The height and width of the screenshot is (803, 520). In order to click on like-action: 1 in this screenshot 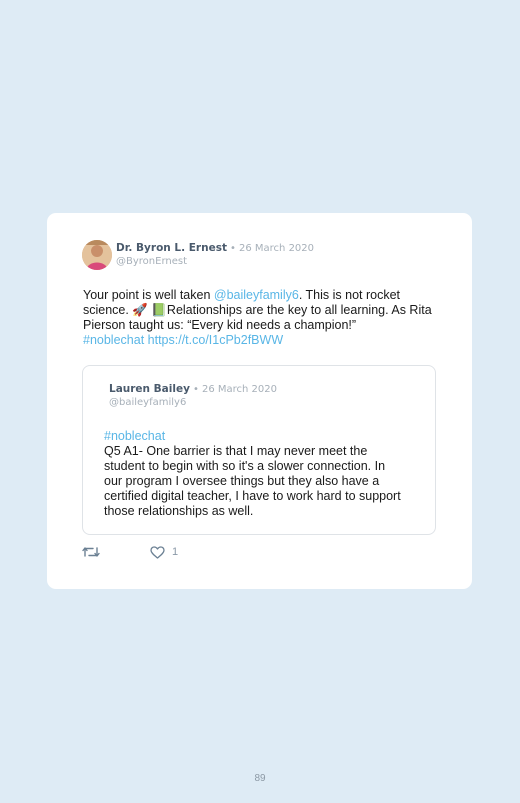, I will do `click(164, 552)`.